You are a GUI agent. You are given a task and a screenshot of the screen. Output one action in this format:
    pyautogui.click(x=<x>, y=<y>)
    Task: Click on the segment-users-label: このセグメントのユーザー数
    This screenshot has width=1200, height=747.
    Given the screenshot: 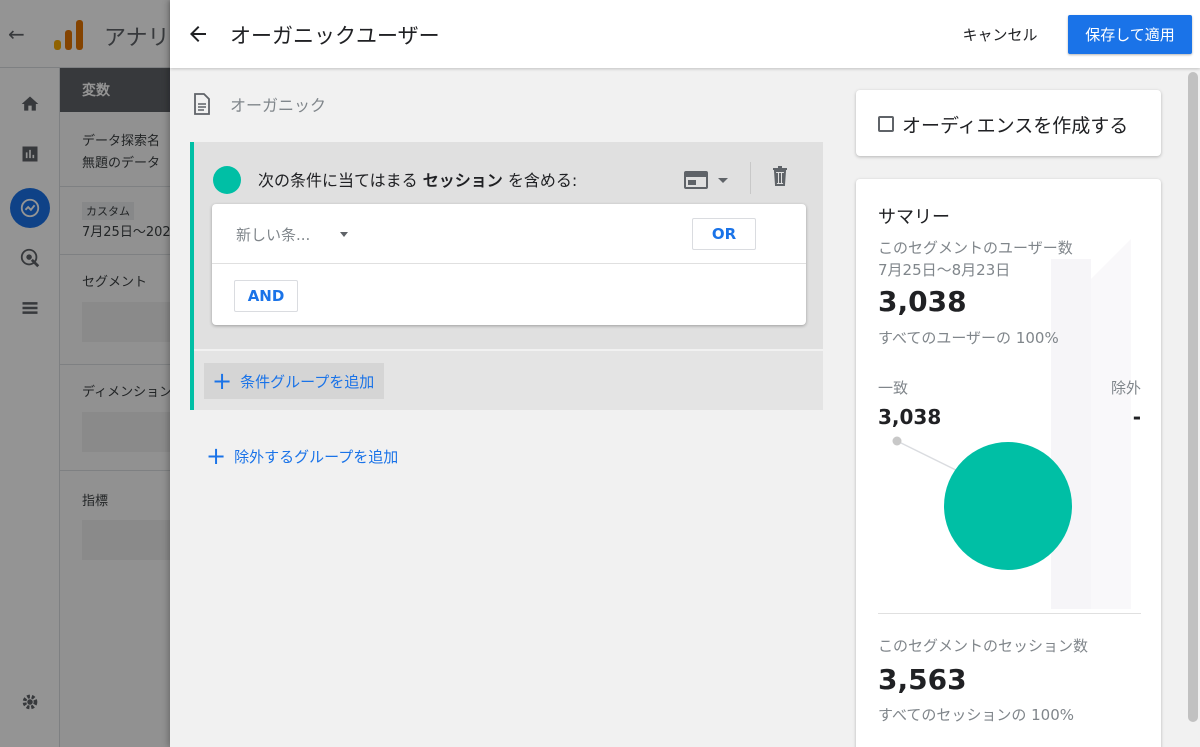 What is the action you would take?
    pyautogui.click(x=975, y=248)
    